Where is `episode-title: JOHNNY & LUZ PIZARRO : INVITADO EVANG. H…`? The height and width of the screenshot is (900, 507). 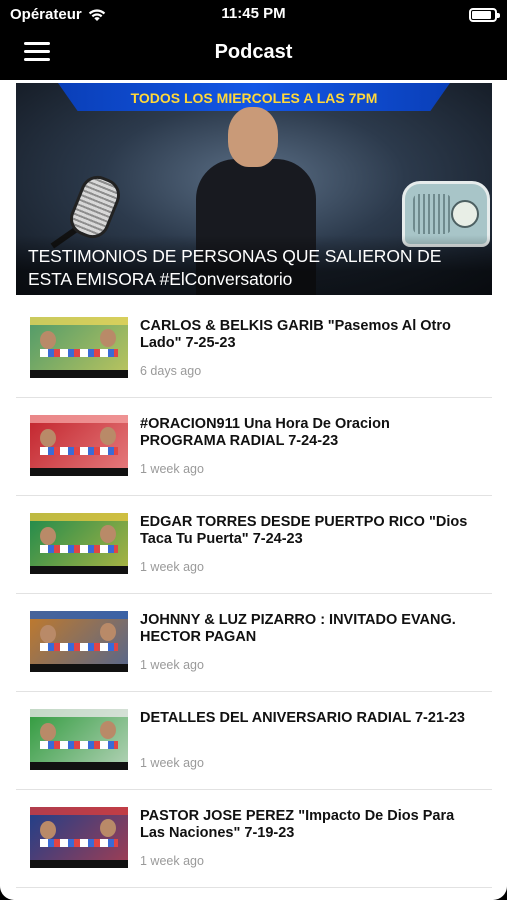 episode-title: JOHNNY & LUZ PIZARRO : INVITADO EVANG. H… is located at coordinates (298, 628).